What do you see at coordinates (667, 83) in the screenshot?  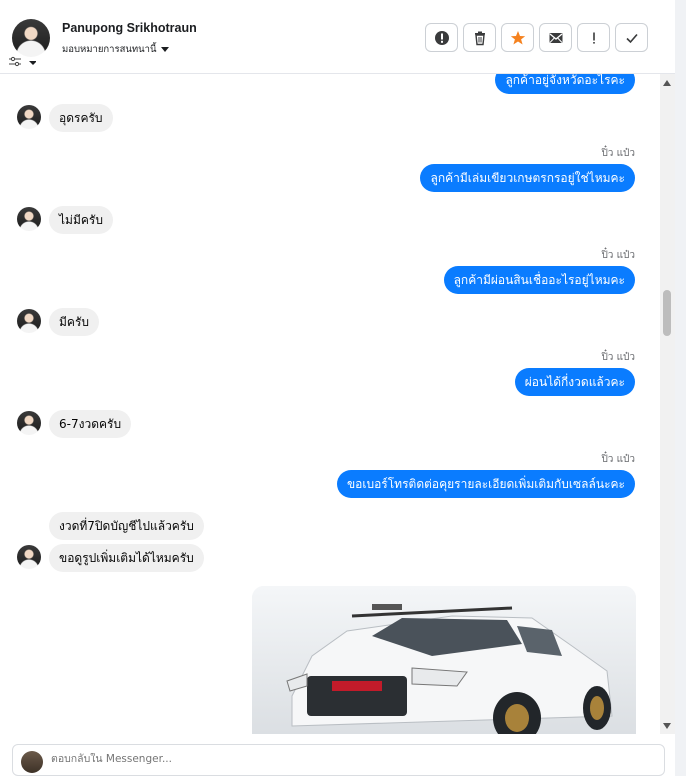 I see `scroll-up-arrow-icon` at bounding box center [667, 83].